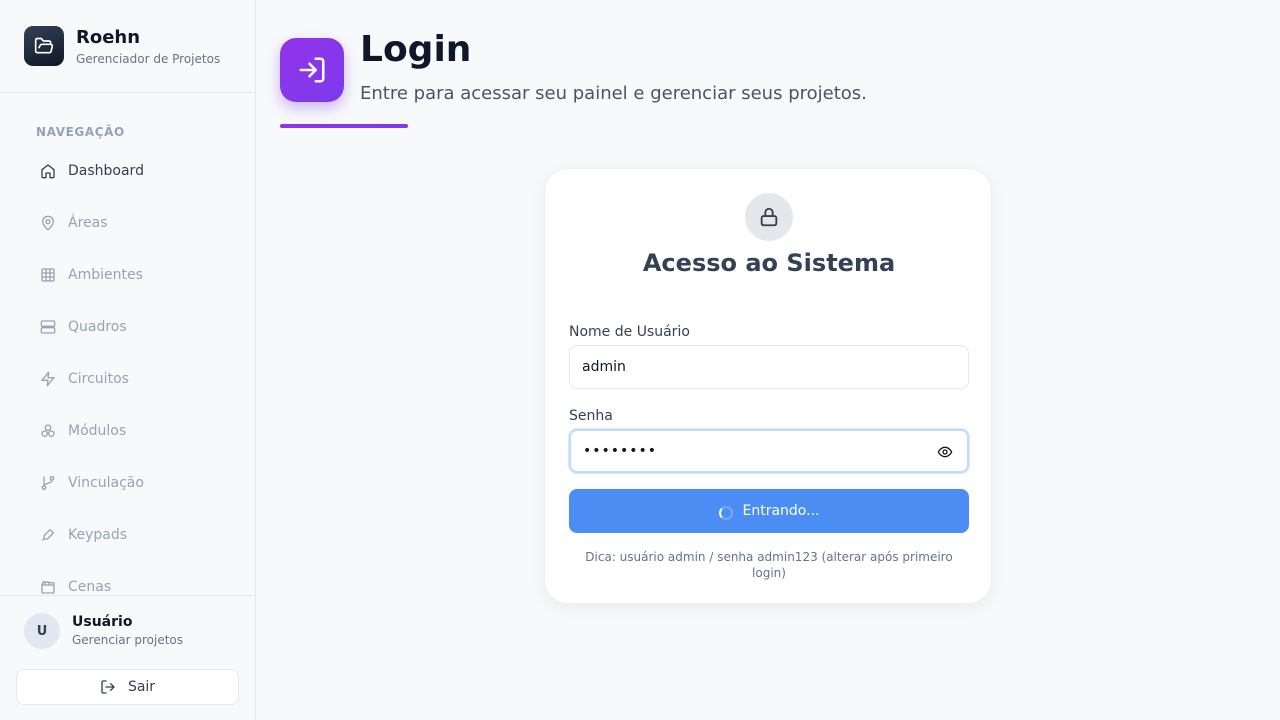 The height and width of the screenshot is (720, 1280). Describe the element at coordinates (312, 70) in the screenshot. I see `log-in-icon` at that location.